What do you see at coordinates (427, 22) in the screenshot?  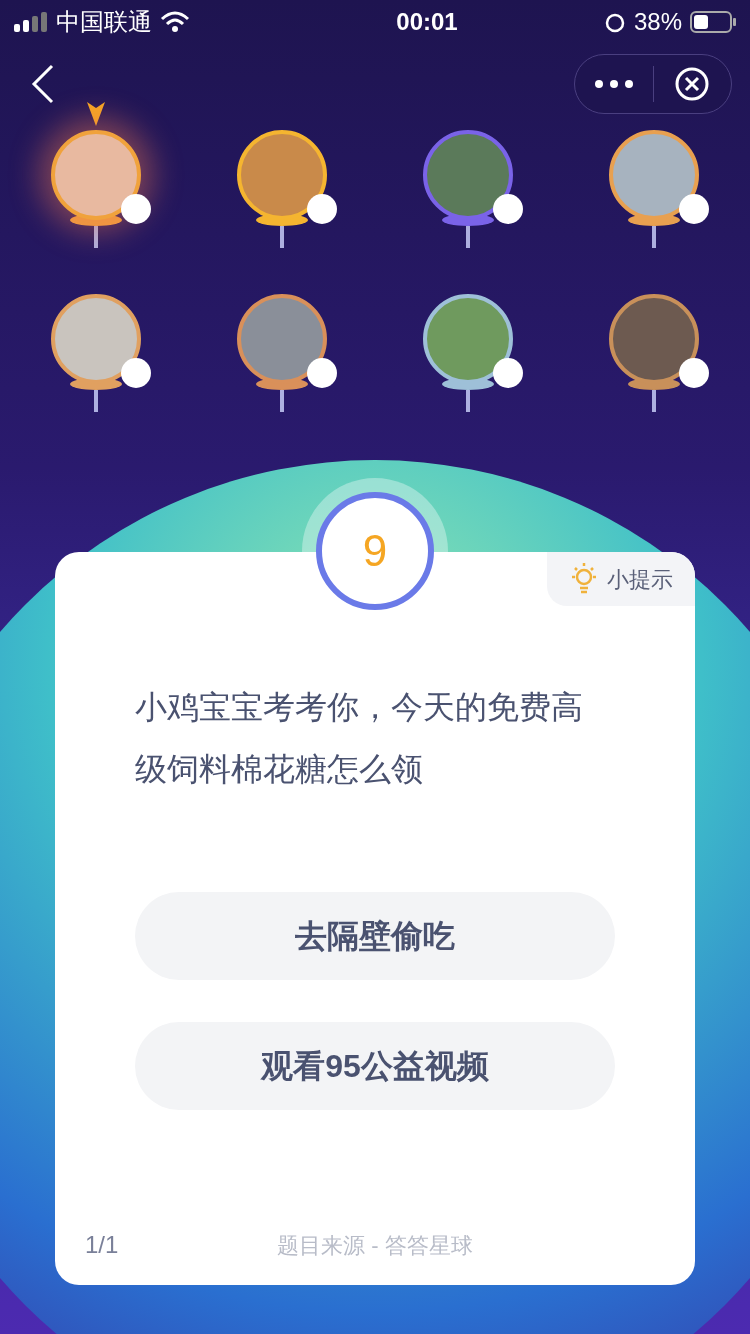 I see `clock-time: 00:01` at bounding box center [427, 22].